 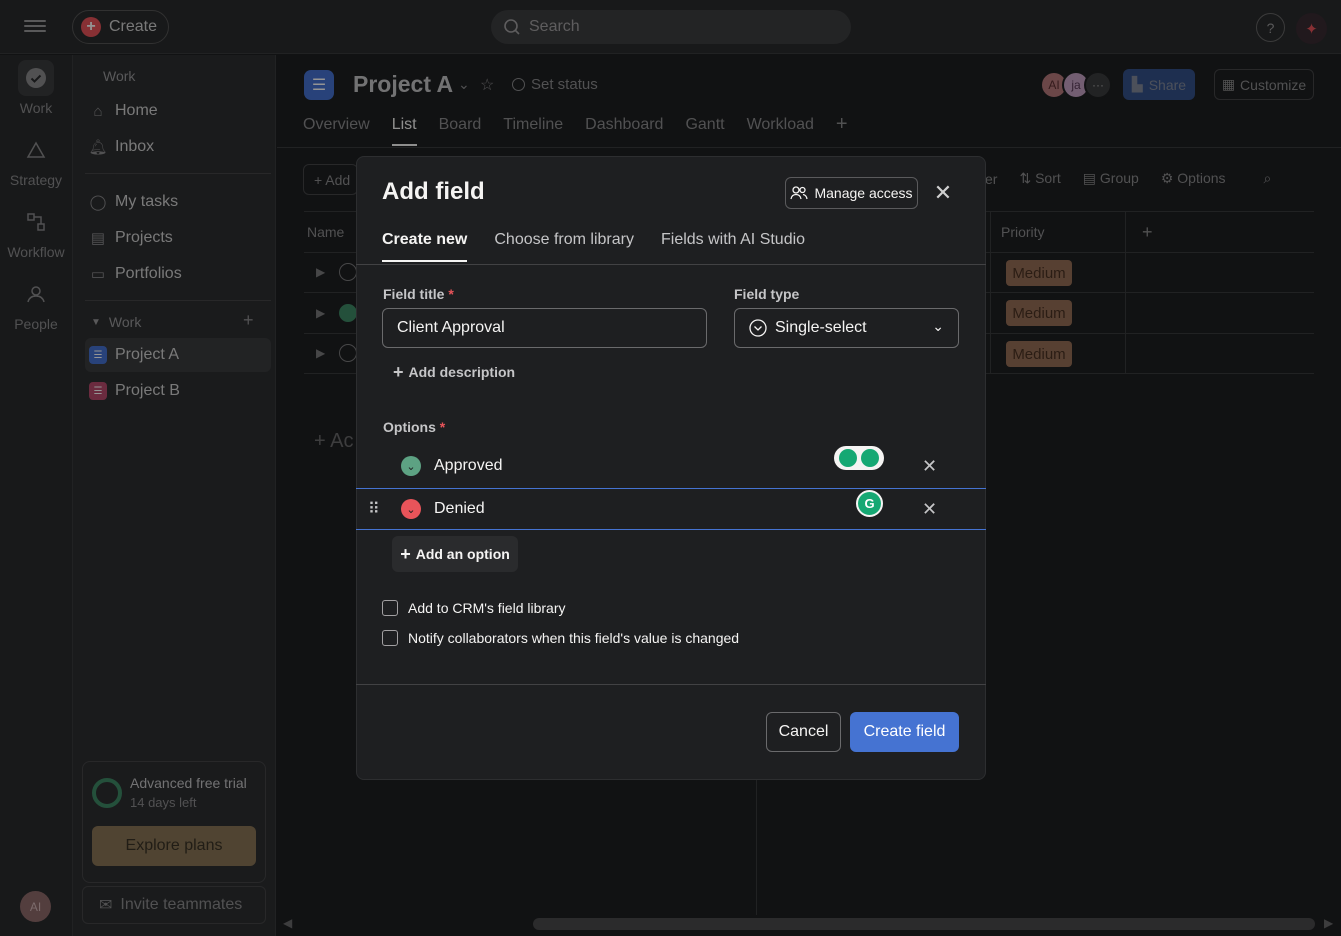 I want to click on field-title-input, so click(x=544, y=328).